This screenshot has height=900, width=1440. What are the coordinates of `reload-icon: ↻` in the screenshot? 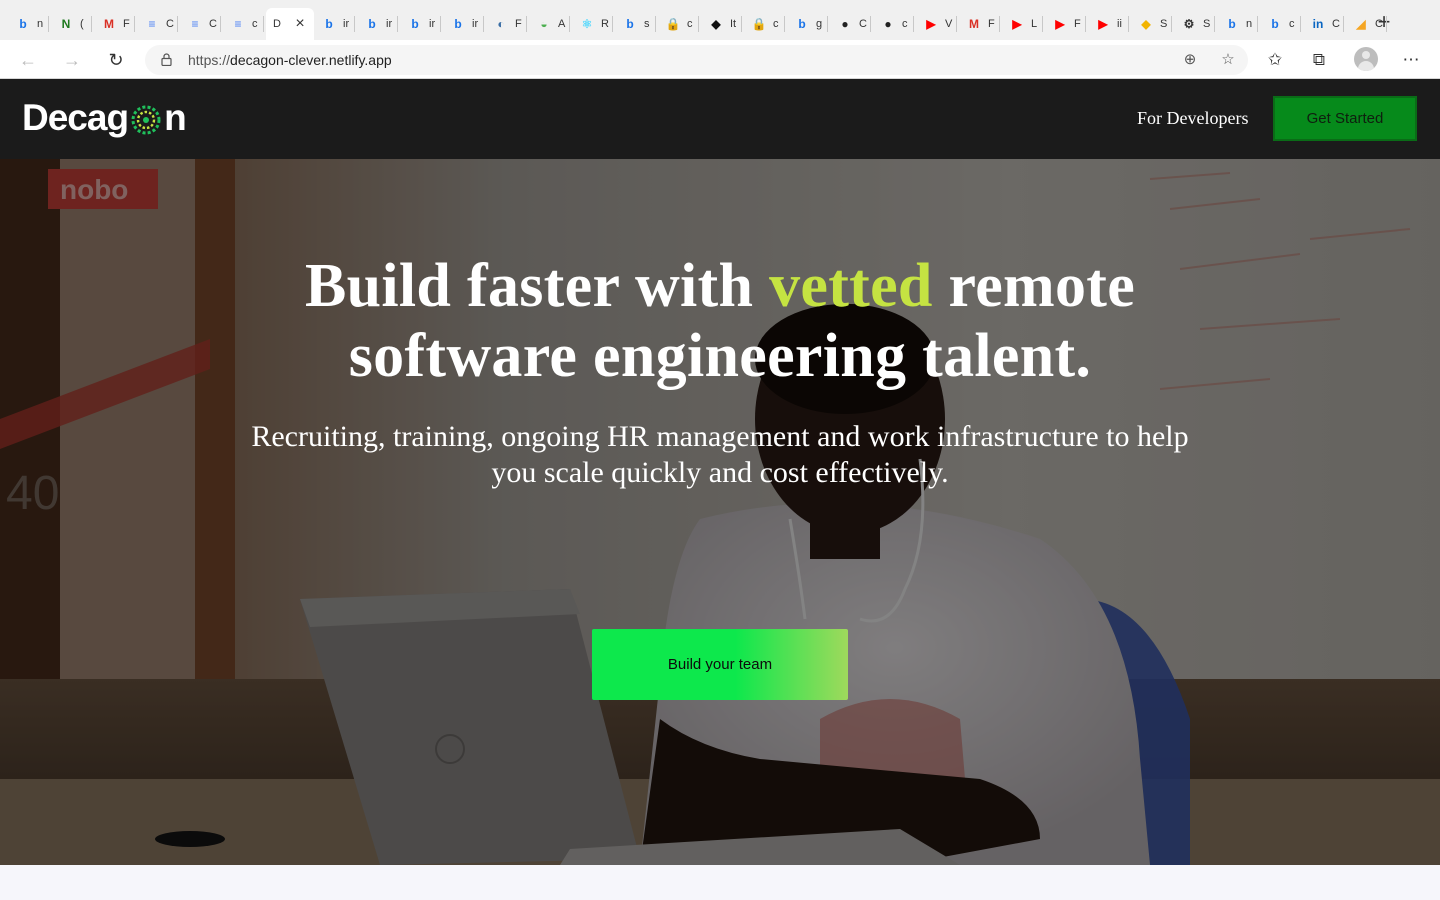 It's located at (116, 60).